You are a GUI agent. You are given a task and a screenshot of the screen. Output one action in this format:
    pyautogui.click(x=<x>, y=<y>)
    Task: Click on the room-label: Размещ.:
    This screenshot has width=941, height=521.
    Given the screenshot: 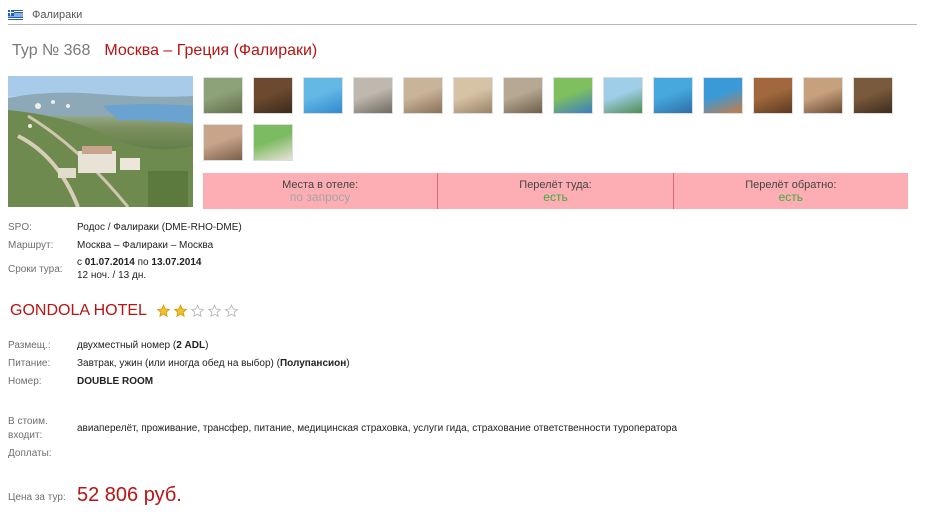 What is the action you would take?
    pyautogui.click(x=29, y=345)
    